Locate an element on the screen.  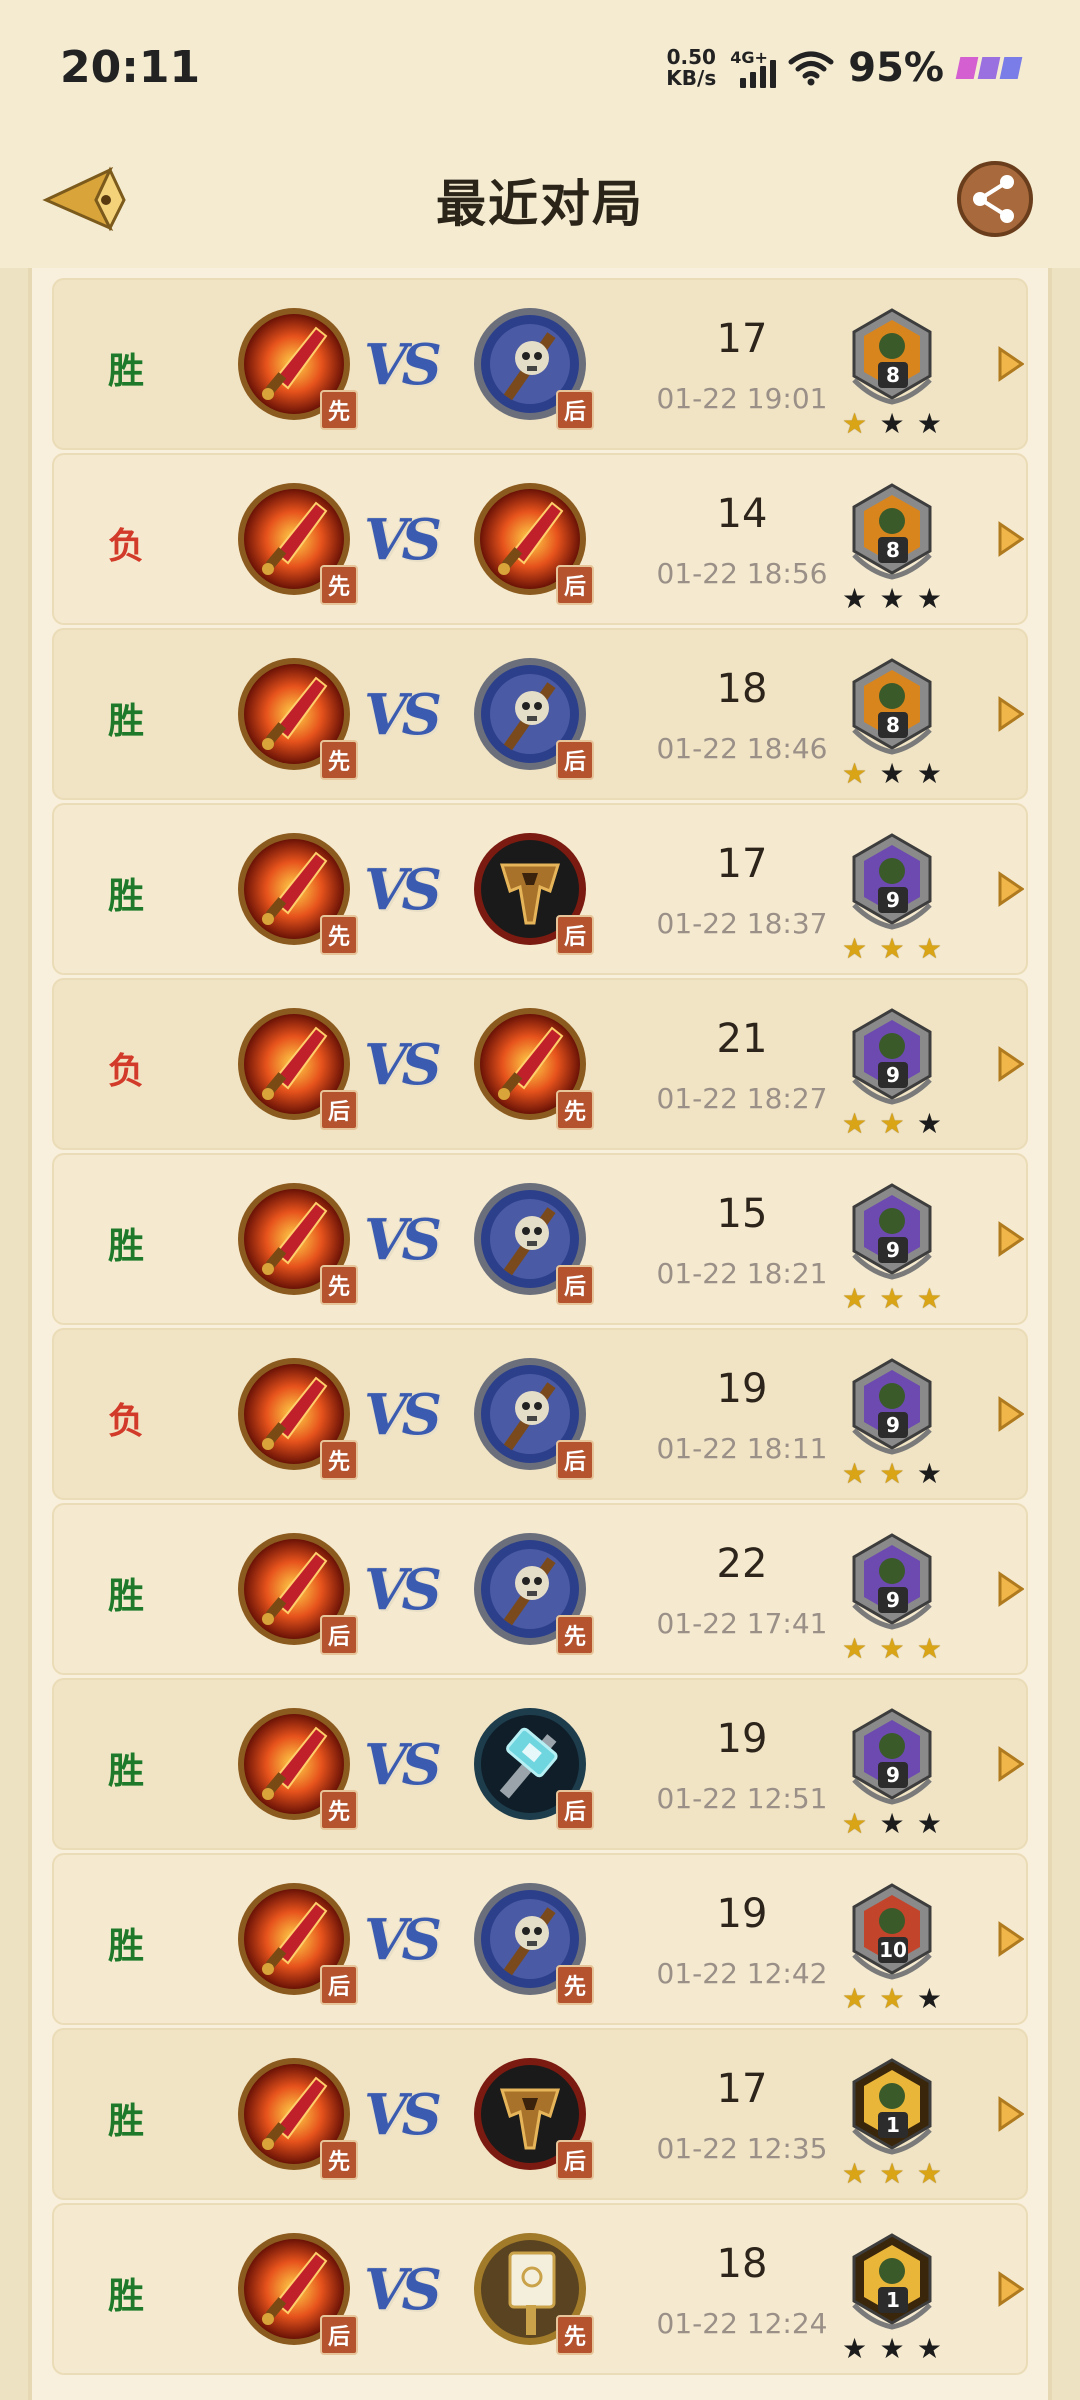
rank-number: 1 is located at coordinates (893, 2300).